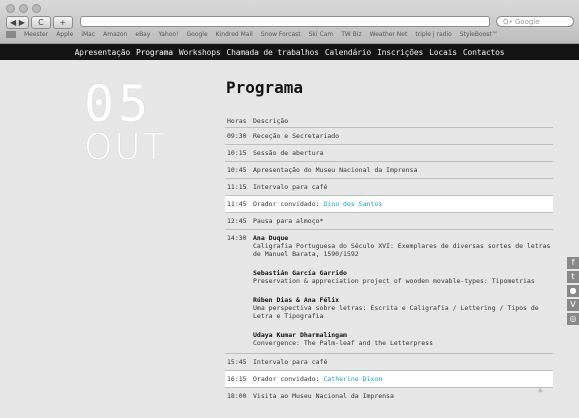  I want to click on nav-contactos: Contactos, so click(484, 52).